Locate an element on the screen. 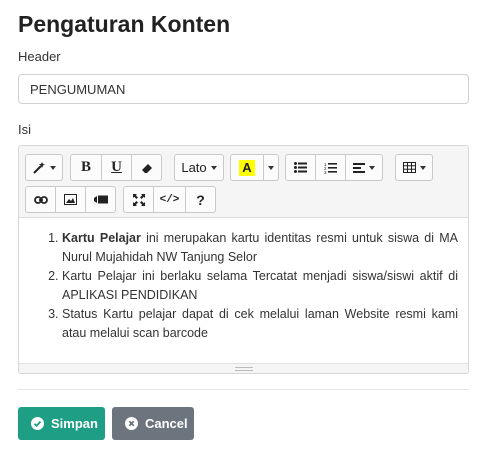  header-input is located at coordinates (243, 89).